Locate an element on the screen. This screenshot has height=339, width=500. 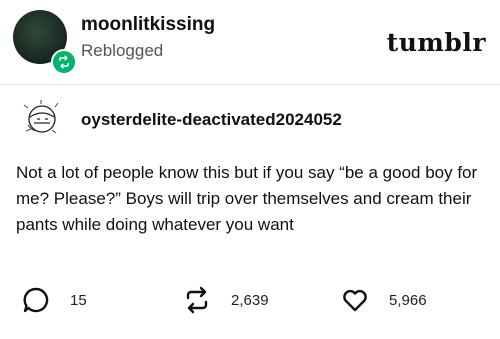
original-poster-name: oysterdelite-deactivated2024052 is located at coordinates (211, 120).